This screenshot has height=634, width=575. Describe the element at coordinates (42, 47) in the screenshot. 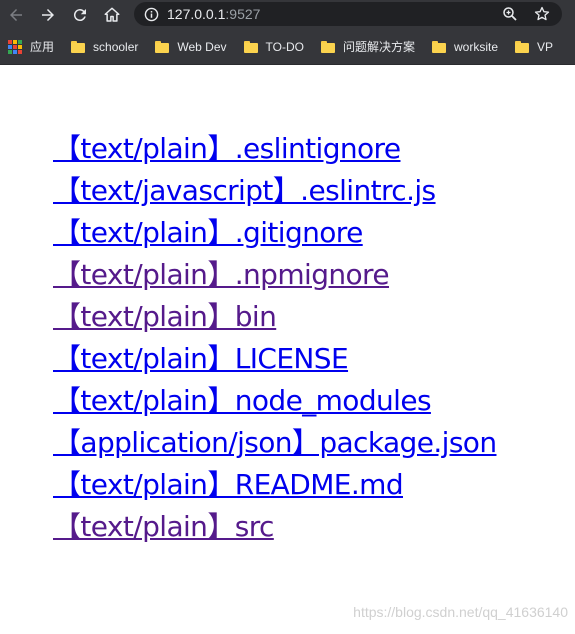

I see `bookmark-label: 应用` at that location.